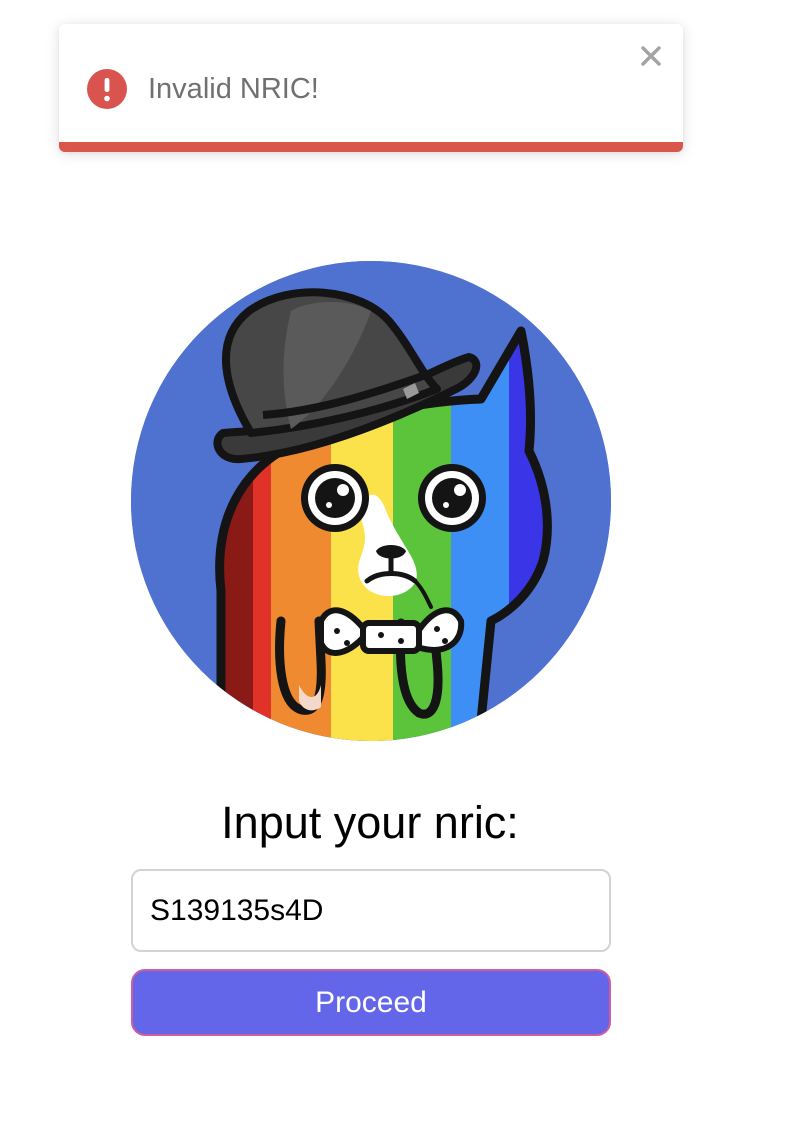 The width and height of the screenshot is (790, 1126). I want to click on error-toast: Invalid NRIC!, so click(371, 88).